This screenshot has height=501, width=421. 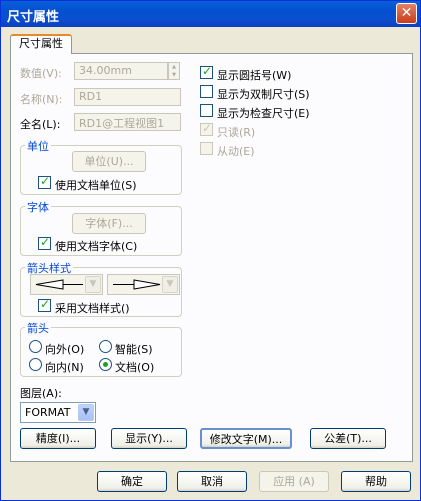 What do you see at coordinates (376, 481) in the screenshot?
I see `help-button: 帮助` at bounding box center [376, 481].